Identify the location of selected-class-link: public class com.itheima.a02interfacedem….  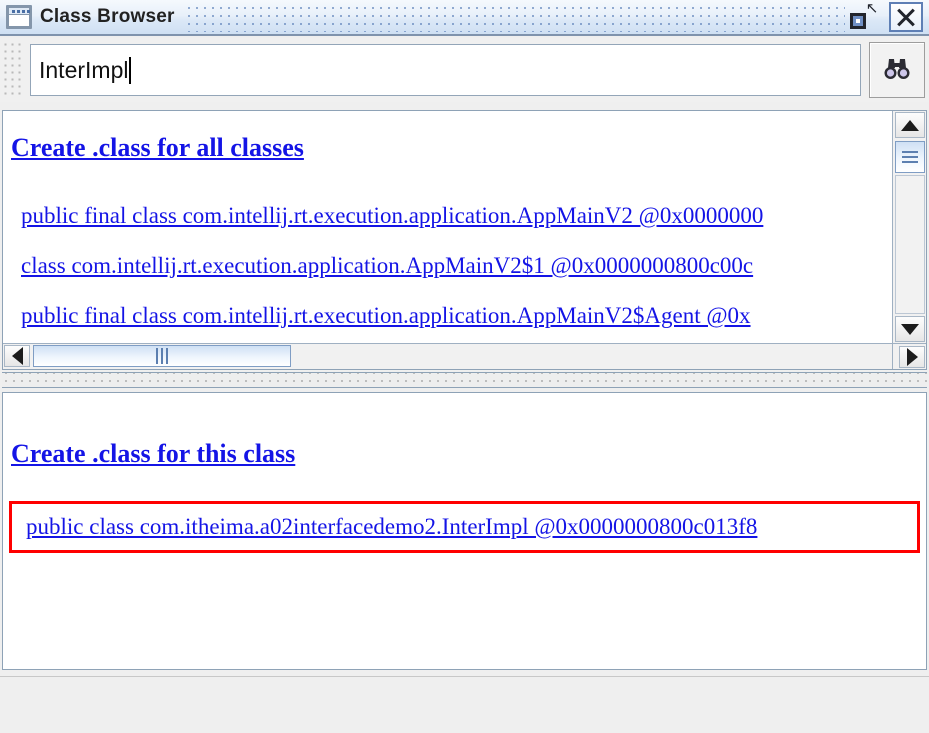
(384, 527).